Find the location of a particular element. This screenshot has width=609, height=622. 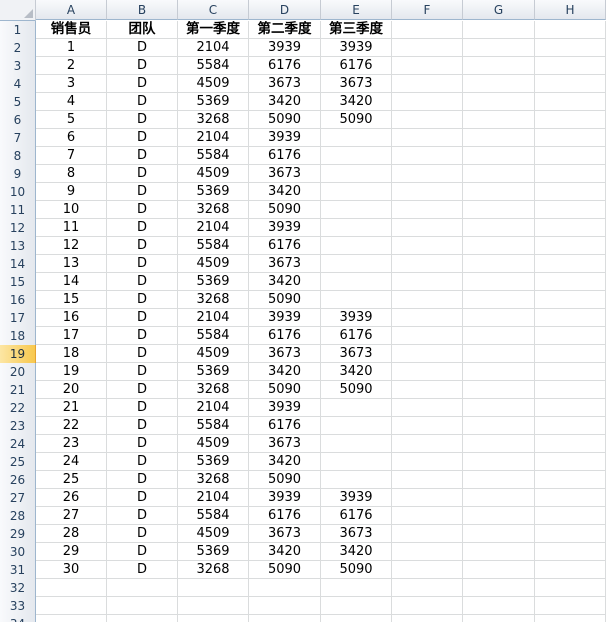

cell-f26 is located at coordinates (427, 480).